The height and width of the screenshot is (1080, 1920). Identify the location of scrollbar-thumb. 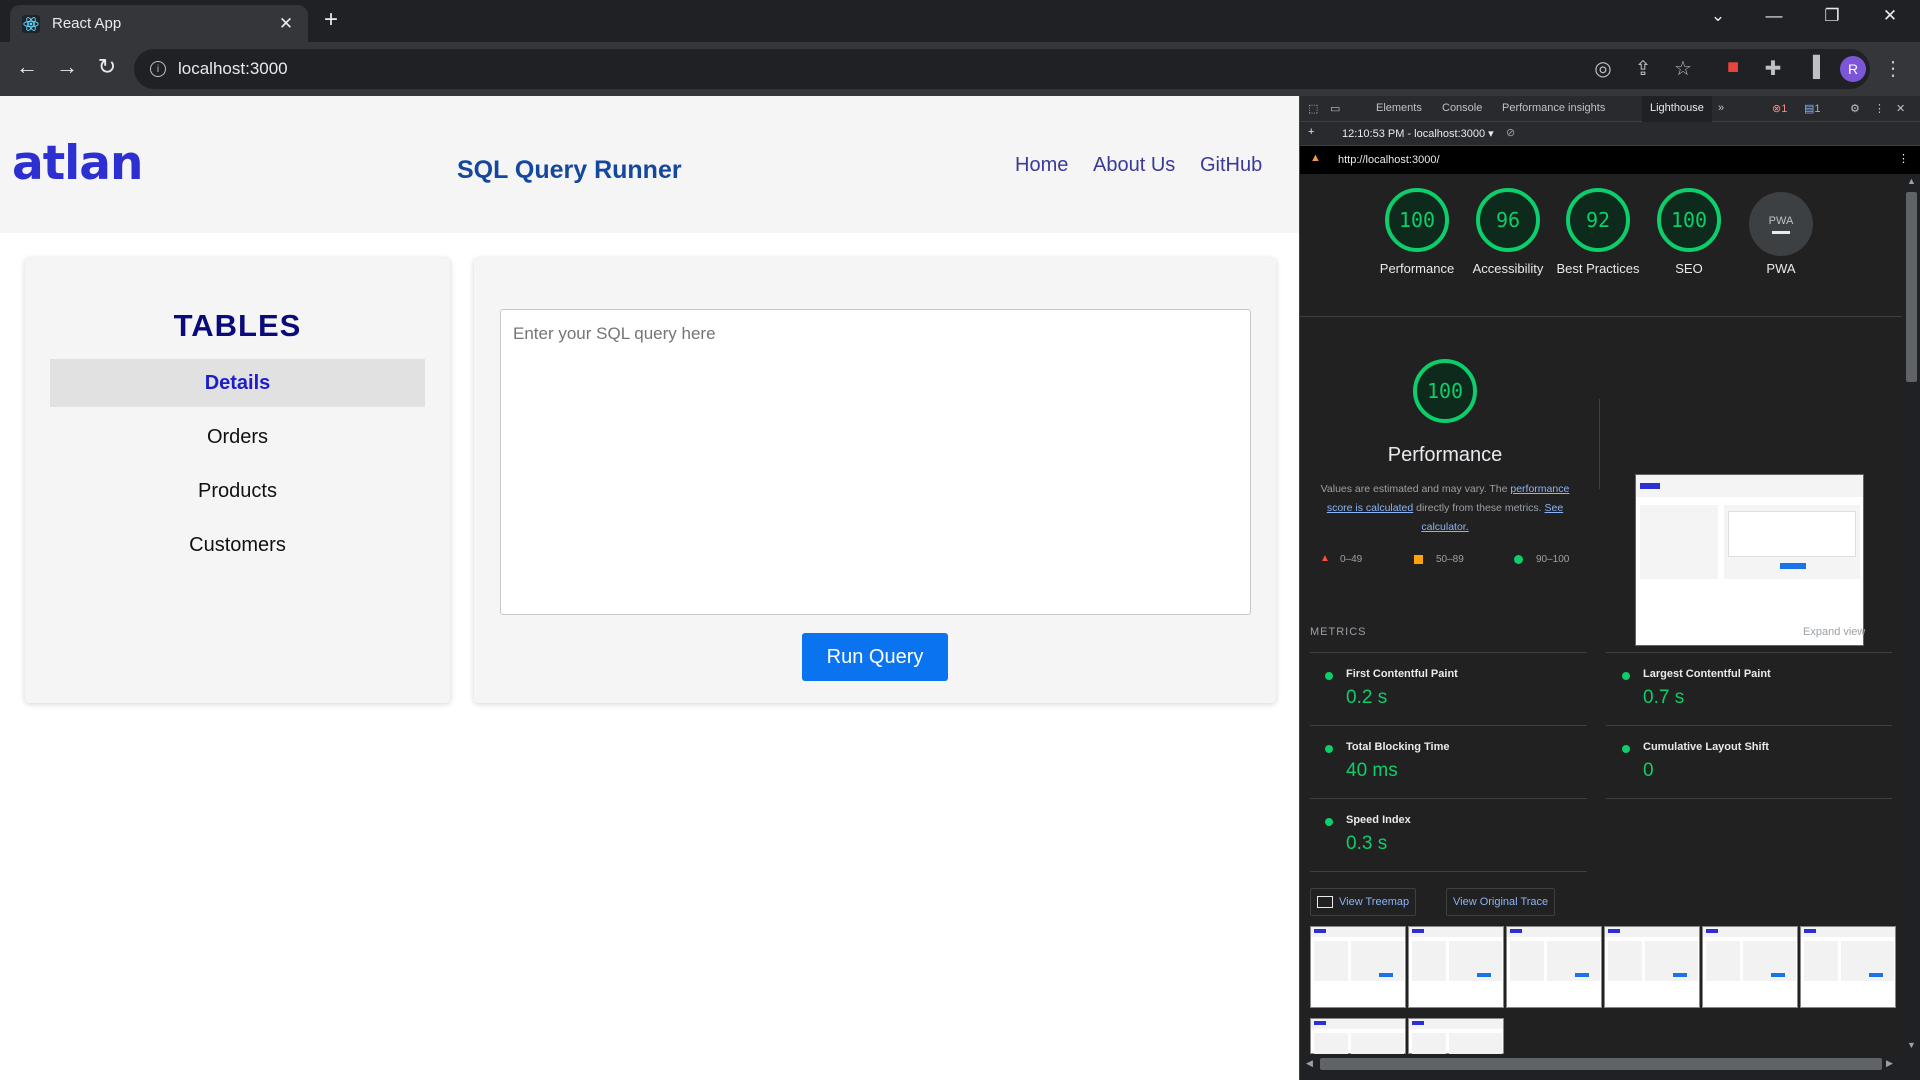
(1911, 287).